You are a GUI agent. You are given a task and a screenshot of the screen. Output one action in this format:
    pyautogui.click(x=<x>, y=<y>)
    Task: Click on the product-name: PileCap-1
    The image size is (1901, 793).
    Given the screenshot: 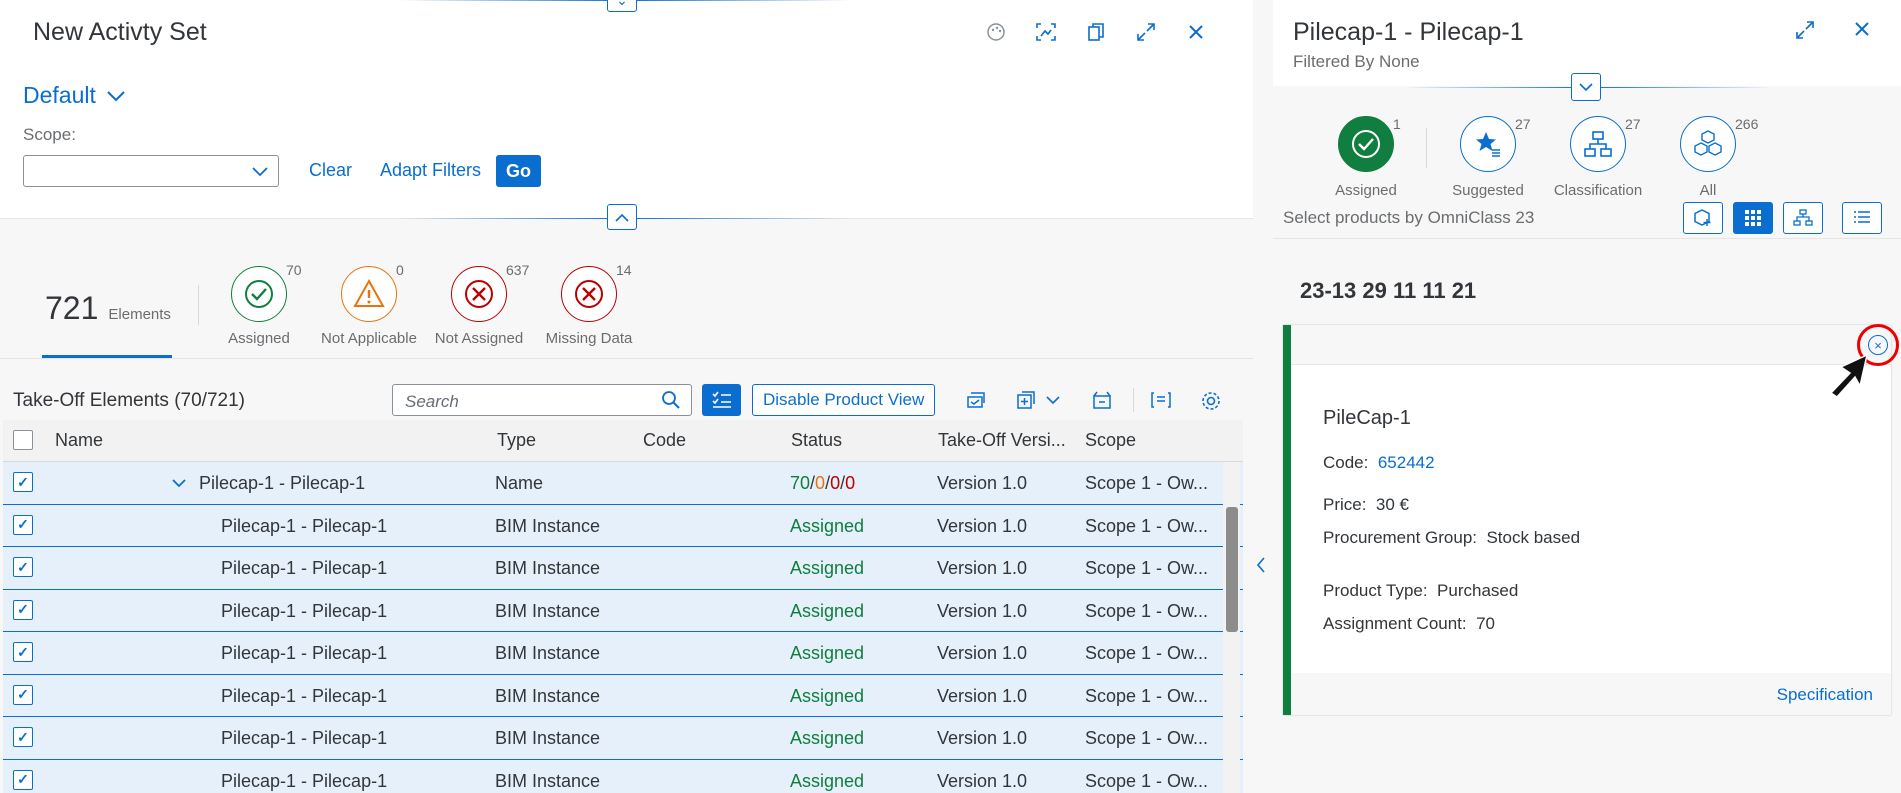 What is the action you would take?
    pyautogui.click(x=1367, y=418)
    